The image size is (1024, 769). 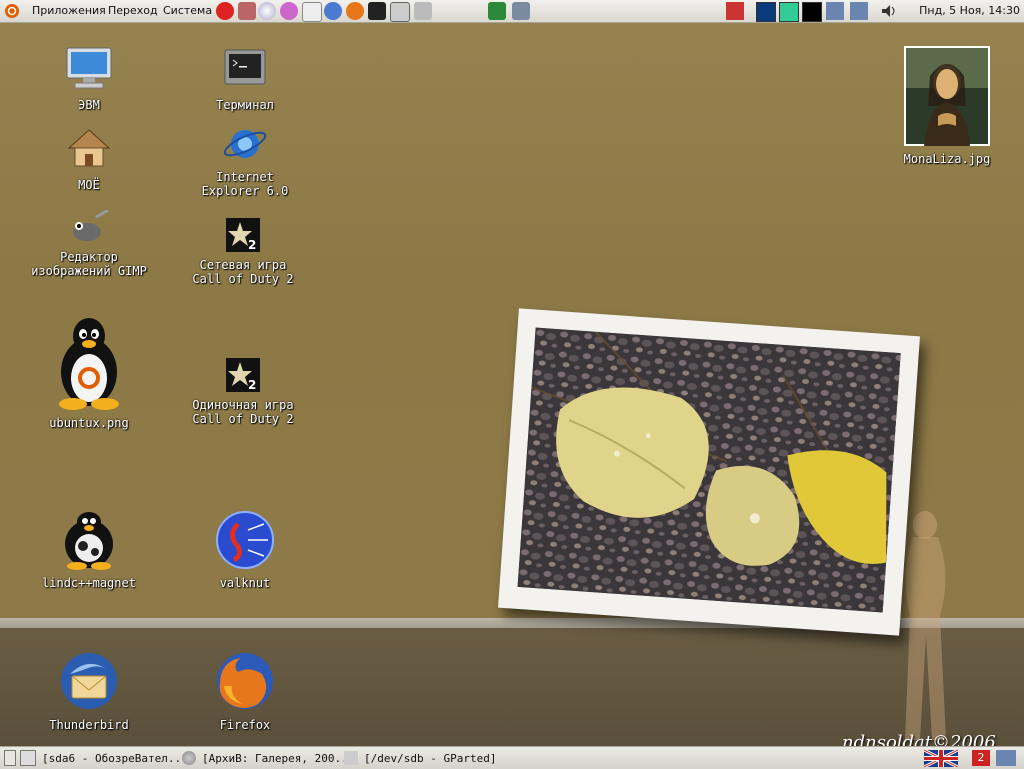 I want to click on icon-label: MonaLiza.jpg, so click(x=947, y=159).